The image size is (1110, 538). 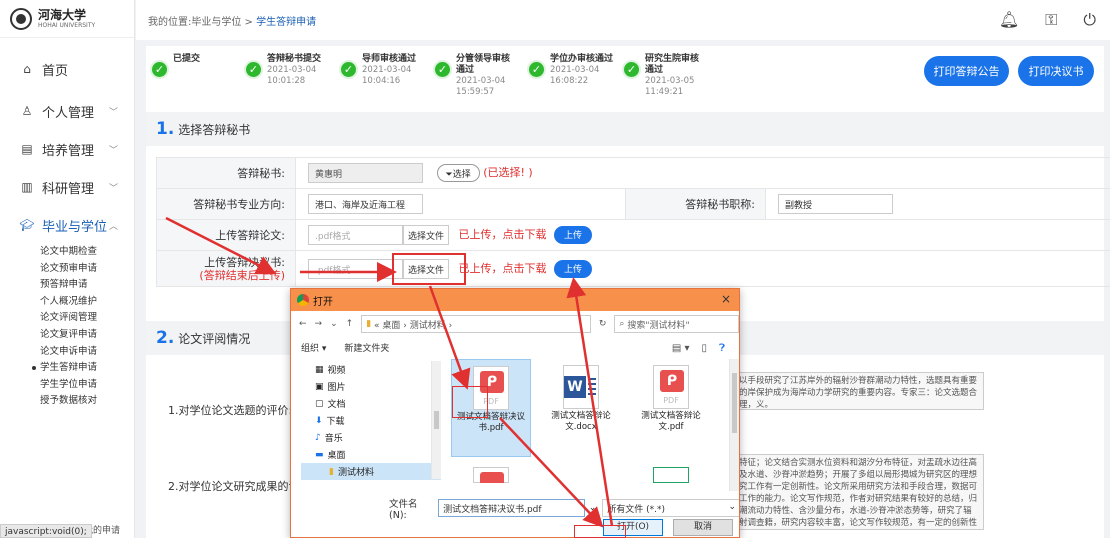 What do you see at coordinates (355, 235) in the screenshot?
I see `thesis-file-input: .pdf格式` at bounding box center [355, 235].